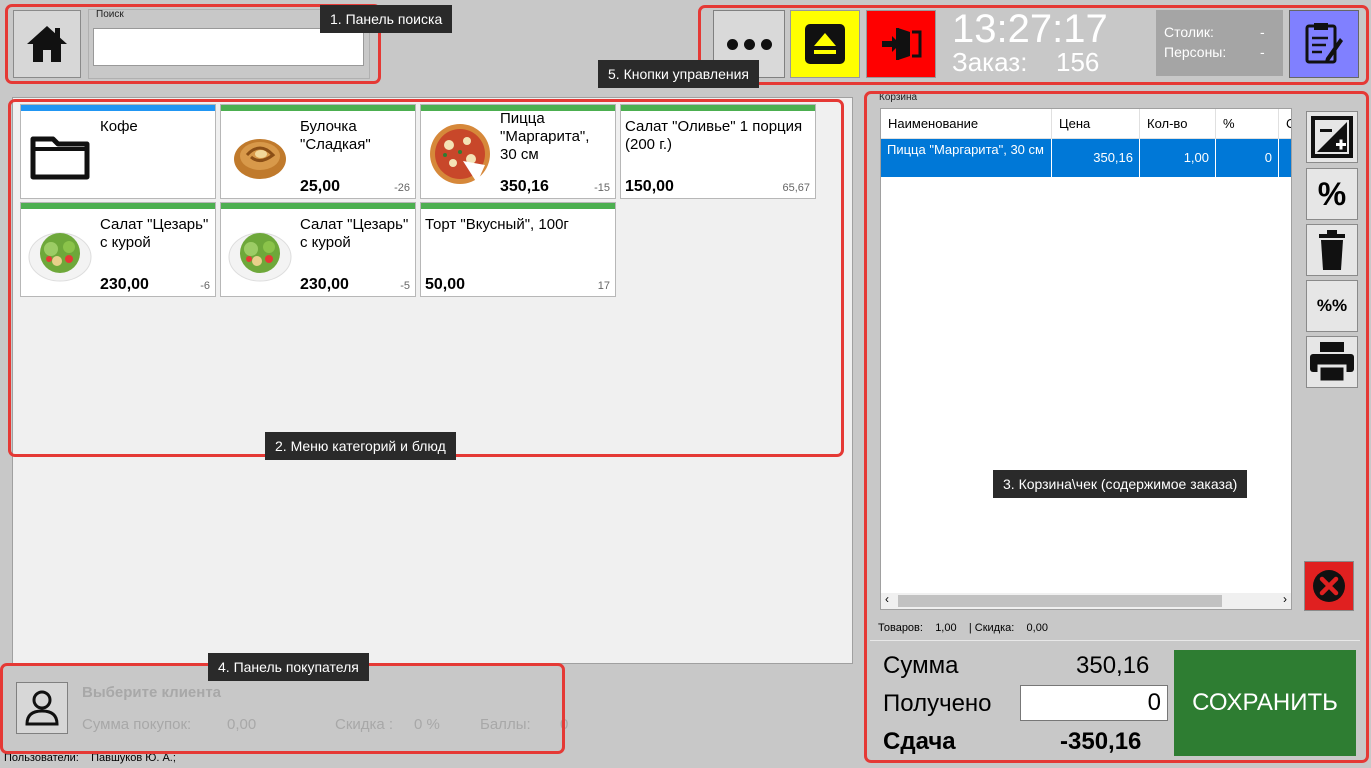 Image resolution: width=1371 pixels, height=768 pixels. Describe the element at coordinates (288, 667) in the screenshot. I see `callout-customer-panel: 4. Панель покупателя` at that location.